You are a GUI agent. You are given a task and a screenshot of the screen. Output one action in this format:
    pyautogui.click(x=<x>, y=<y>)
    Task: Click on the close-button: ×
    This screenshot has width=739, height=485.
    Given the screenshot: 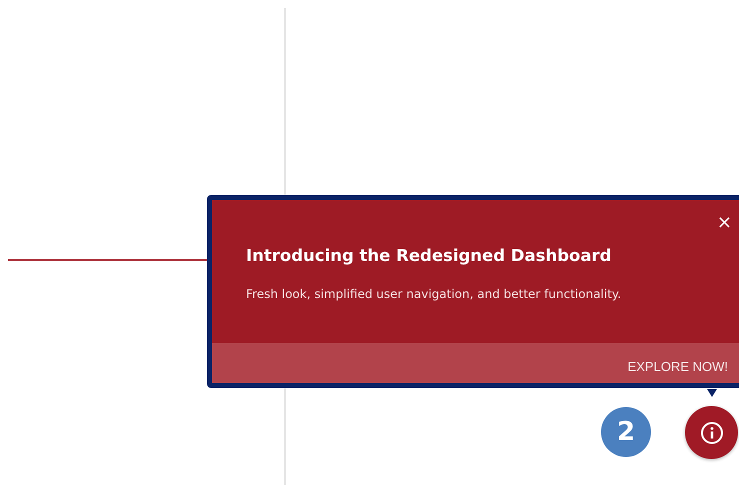 What is the action you would take?
    pyautogui.click(x=724, y=223)
    